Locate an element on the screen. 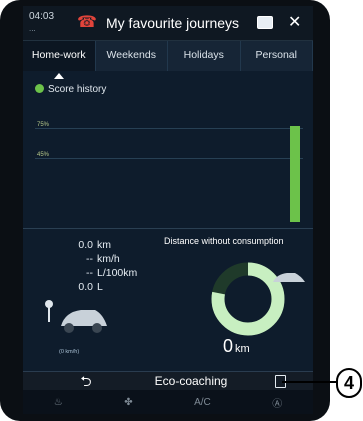 Image resolution: width=363 pixels, height=421 pixels. tab-personal: Personal is located at coordinates (277, 56).